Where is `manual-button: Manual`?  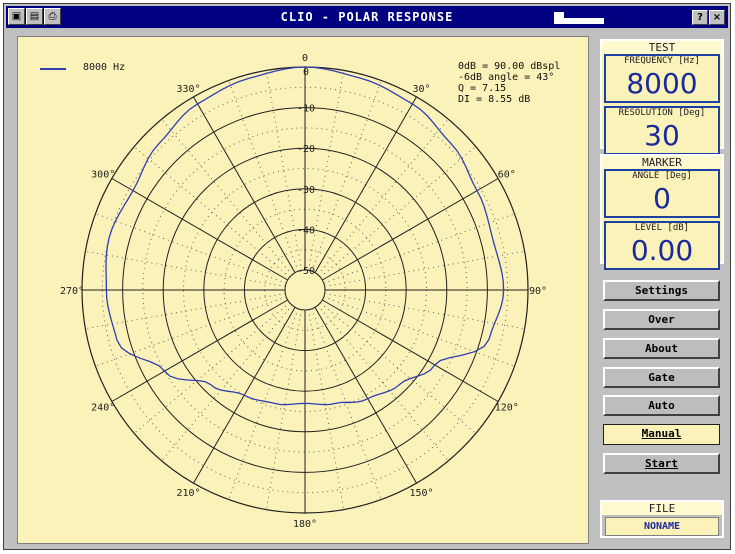
manual-button: Manual is located at coordinates (661, 434).